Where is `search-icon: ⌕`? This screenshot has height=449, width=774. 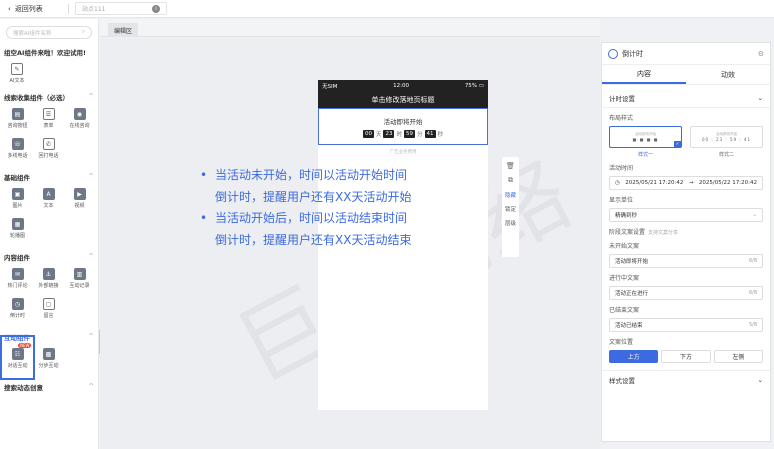
search-icon: ⌕ is located at coordinates (83, 32).